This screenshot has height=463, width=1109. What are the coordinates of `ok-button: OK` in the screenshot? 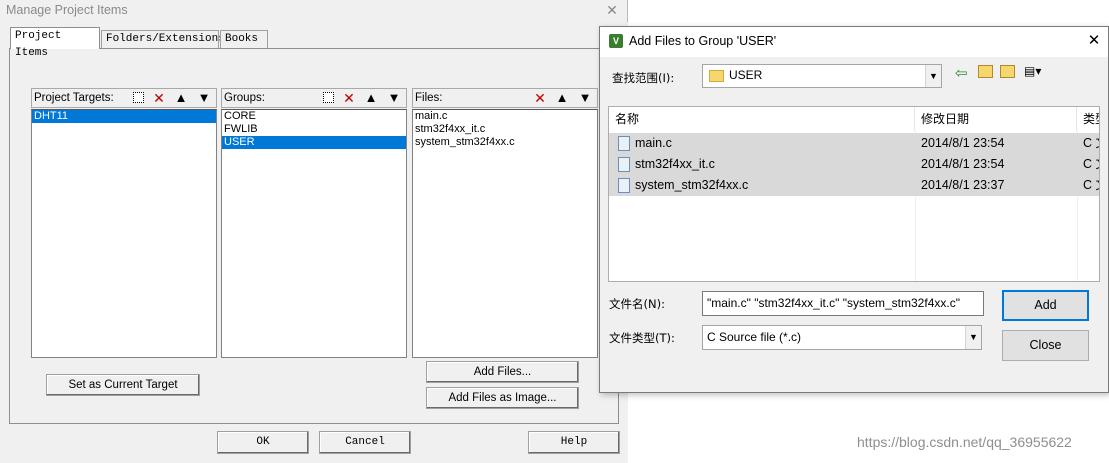 It's located at (263, 442).